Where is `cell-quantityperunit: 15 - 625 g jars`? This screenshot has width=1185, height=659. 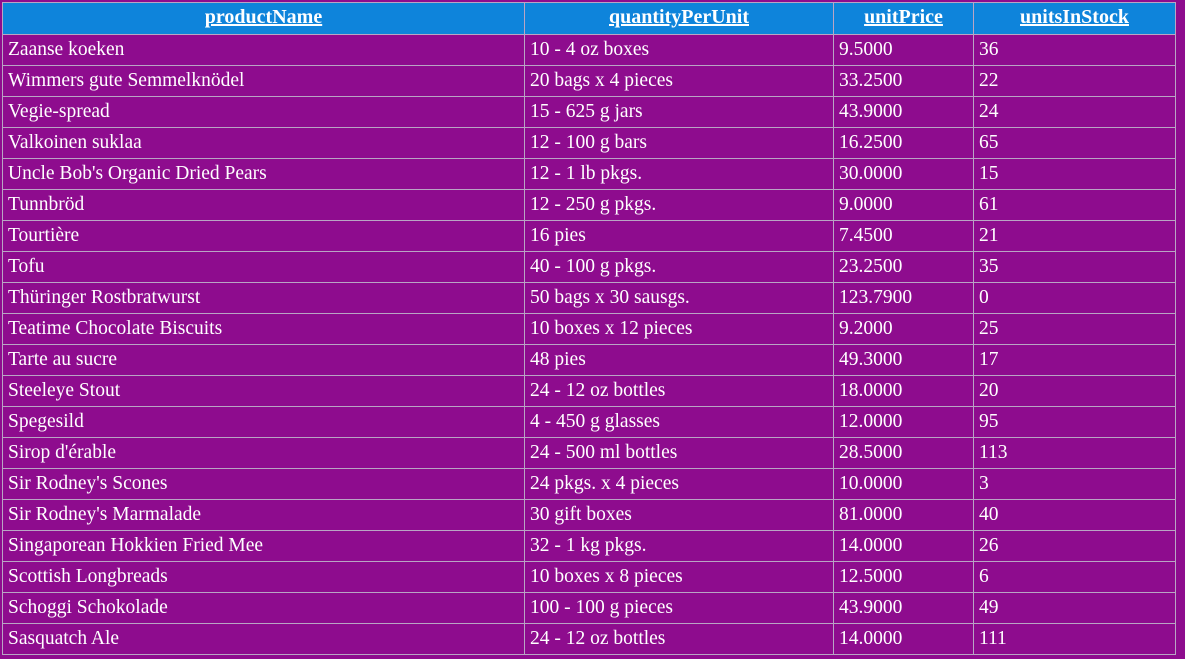
cell-quantityperunit: 15 - 625 g jars is located at coordinates (679, 112).